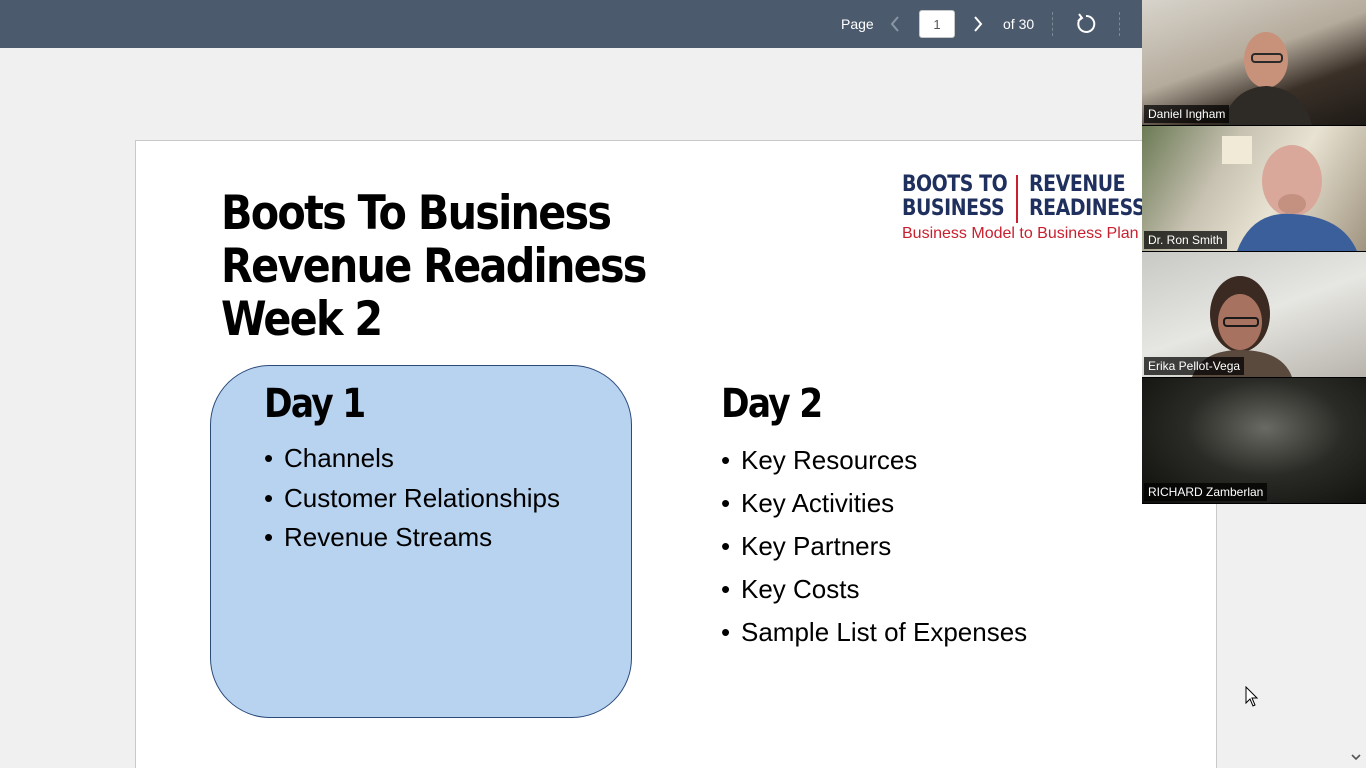 This screenshot has height=768, width=1366. What do you see at coordinates (1206, 492) in the screenshot?
I see `participant-name: RICHARD Zamberlan` at bounding box center [1206, 492].